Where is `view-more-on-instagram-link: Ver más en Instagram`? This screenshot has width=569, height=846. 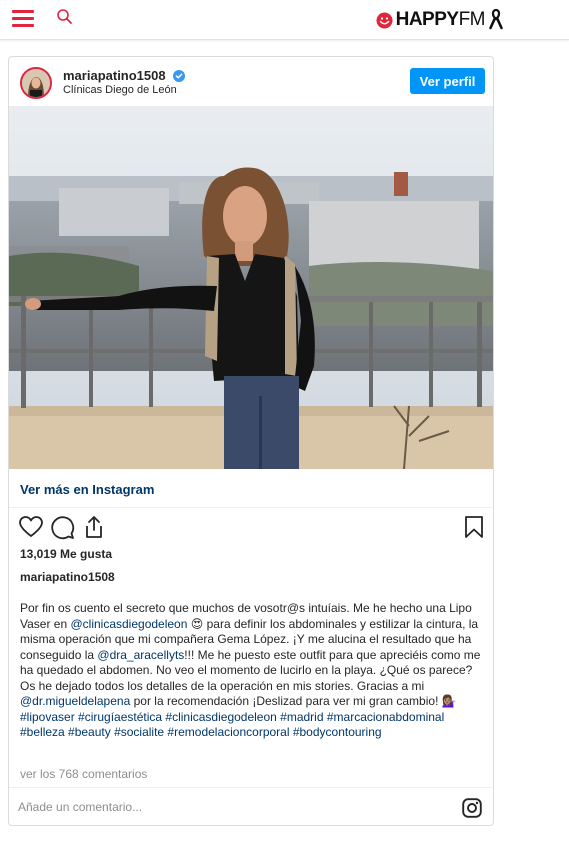
view-more-on-instagram-link: Ver más en Instagram is located at coordinates (87, 489).